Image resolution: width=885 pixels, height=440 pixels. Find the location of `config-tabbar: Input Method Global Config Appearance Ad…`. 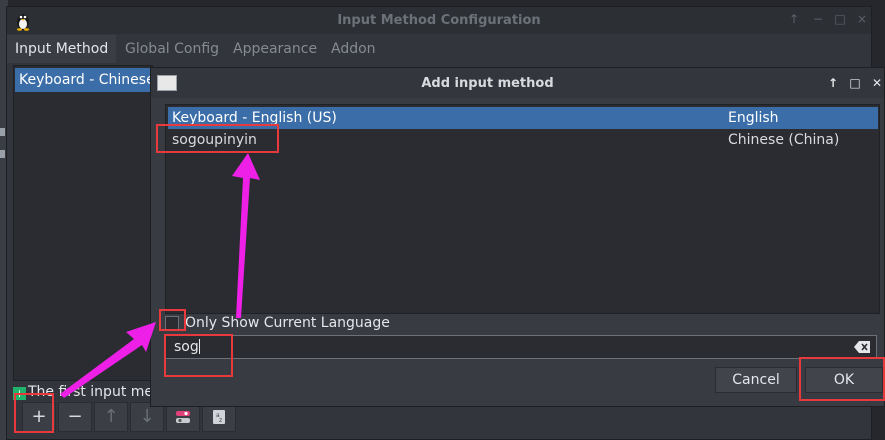

config-tabbar: Input Method Global Config Appearance Ad… is located at coordinates (439, 49).